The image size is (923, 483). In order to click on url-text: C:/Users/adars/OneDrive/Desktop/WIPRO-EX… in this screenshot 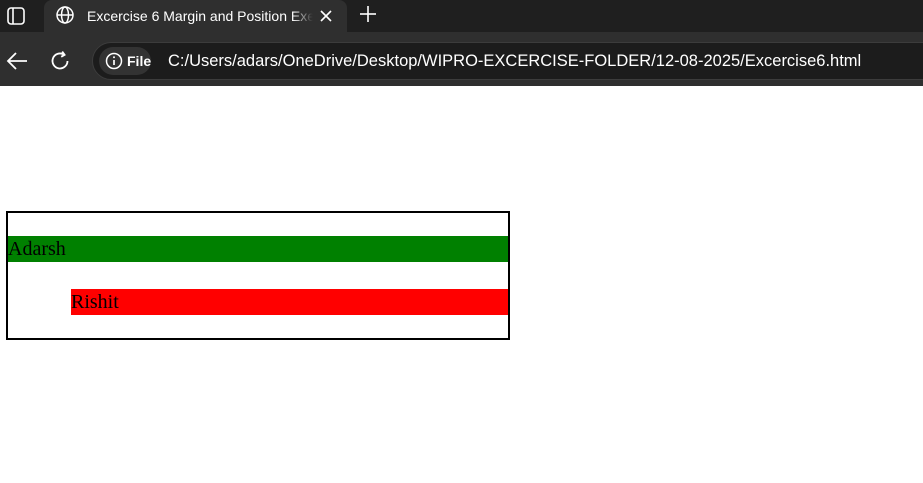, I will do `click(514, 61)`.